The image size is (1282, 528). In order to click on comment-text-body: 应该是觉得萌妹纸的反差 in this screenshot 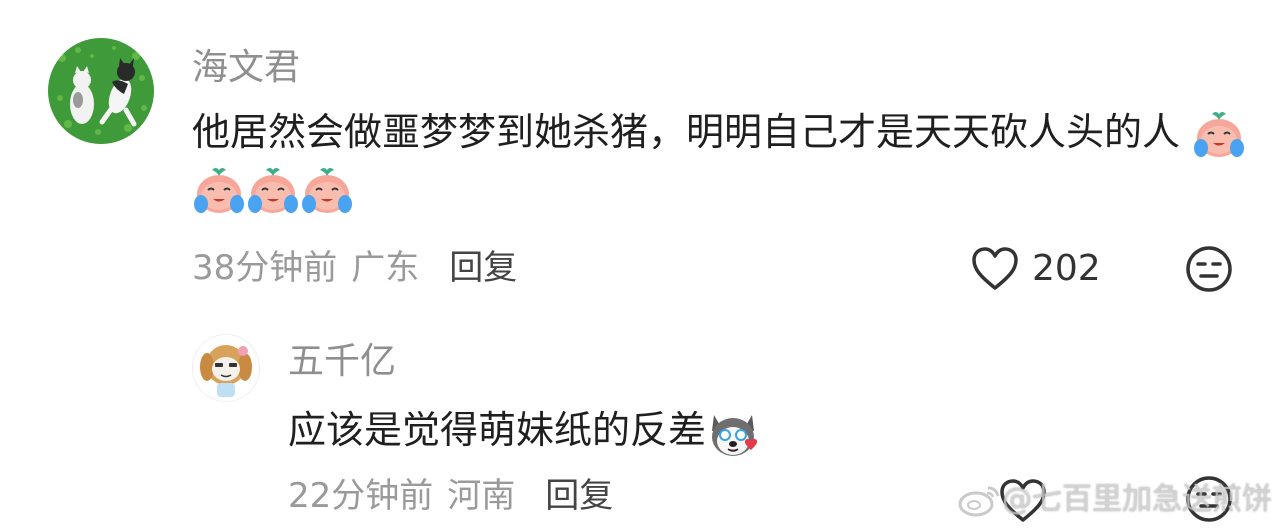, I will do `click(497, 430)`.